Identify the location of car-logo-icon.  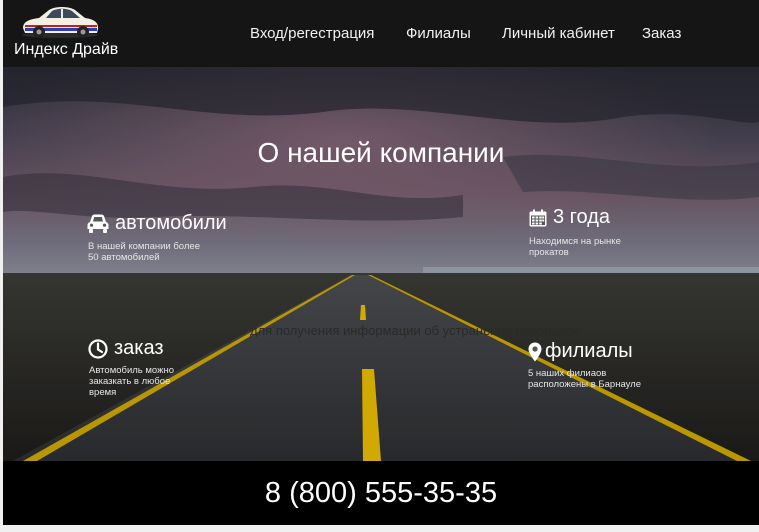
(60, 22).